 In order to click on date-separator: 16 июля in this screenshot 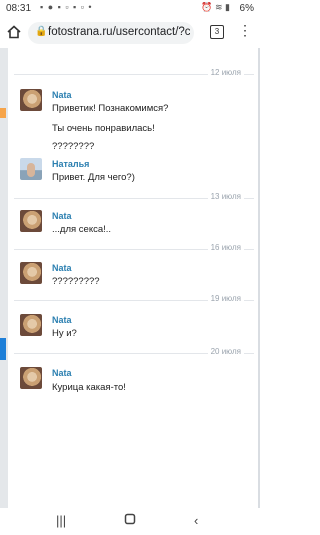, I will do `click(134, 249)`.